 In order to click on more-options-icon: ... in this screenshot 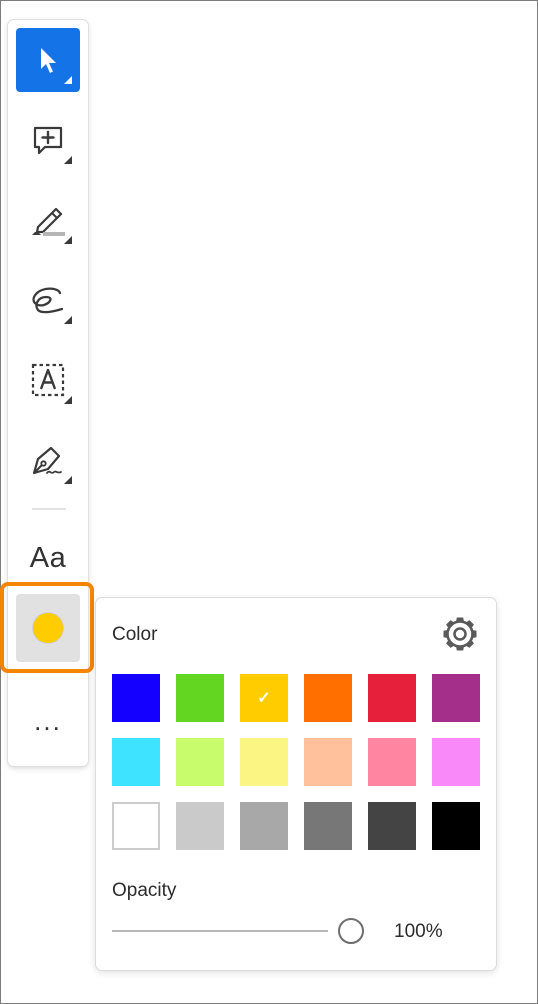, I will do `click(48, 721)`.